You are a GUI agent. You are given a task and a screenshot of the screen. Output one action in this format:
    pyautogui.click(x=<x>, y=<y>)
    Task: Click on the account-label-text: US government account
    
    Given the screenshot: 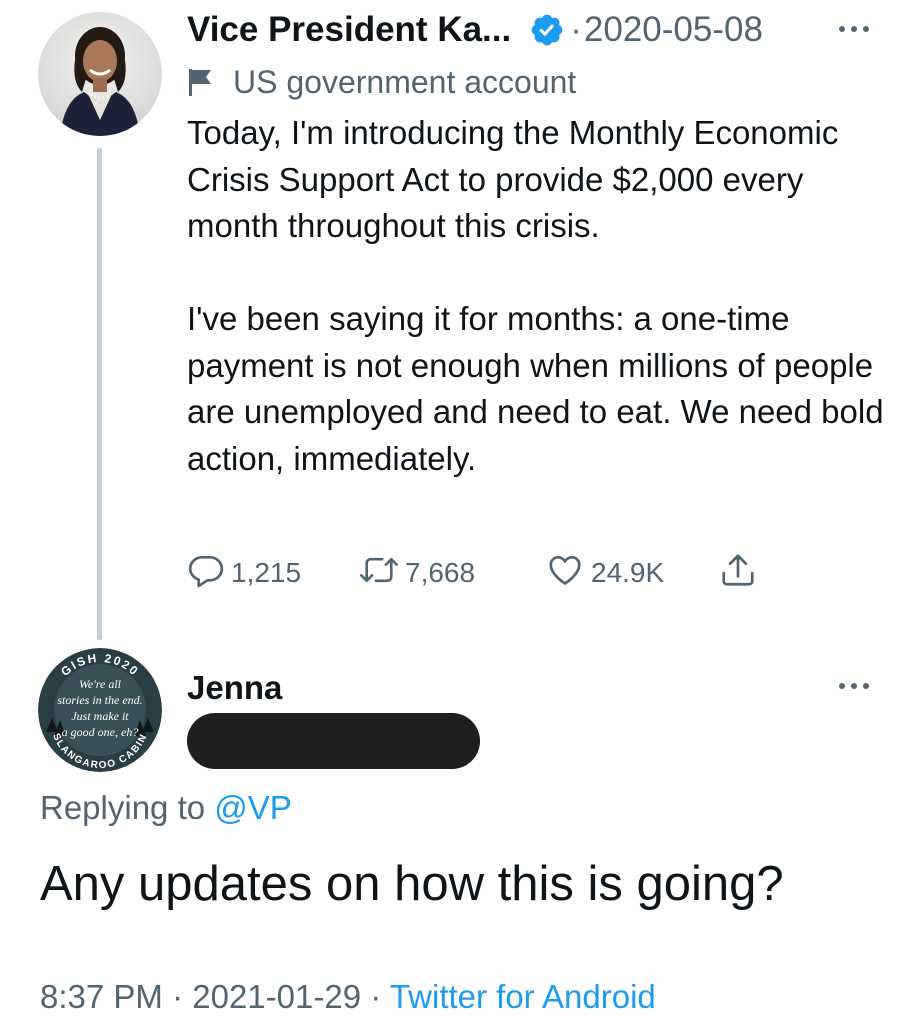 What is the action you would take?
    pyautogui.click(x=405, y=81)
    